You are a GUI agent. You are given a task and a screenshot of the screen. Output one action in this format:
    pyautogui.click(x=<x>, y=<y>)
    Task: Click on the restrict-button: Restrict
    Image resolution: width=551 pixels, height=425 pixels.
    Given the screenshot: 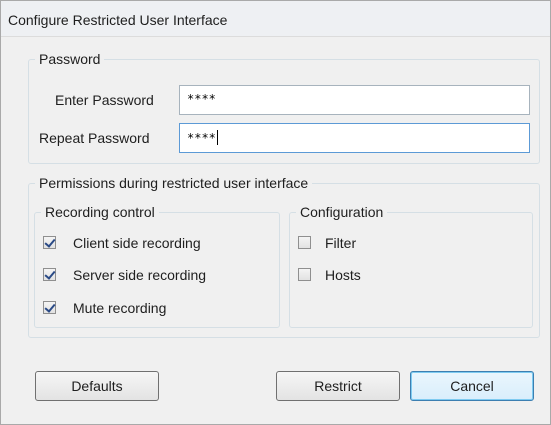 What is the action you would take?
    pyautogui.click(x=338, y=386)
    